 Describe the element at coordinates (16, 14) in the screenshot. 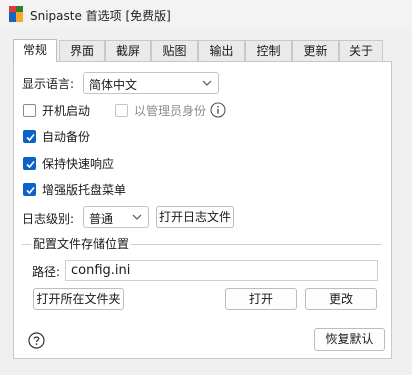

I see `snipaste-logo-icon` at that location.